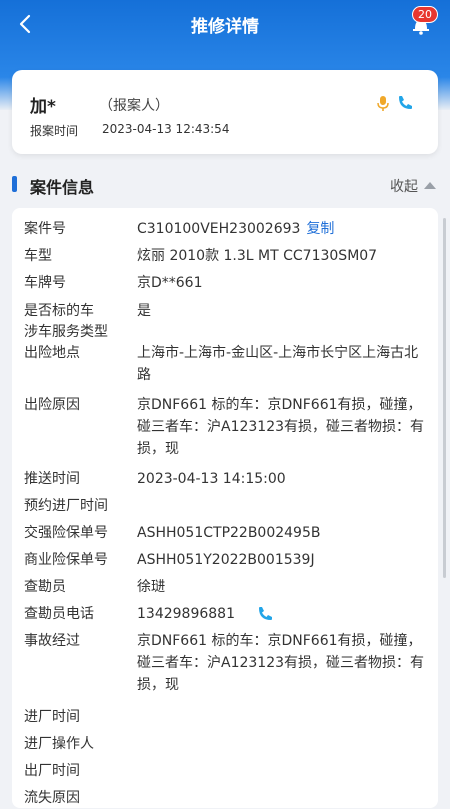  Describe the element at coordinates (43, 107) in the screenshot. I see `reporter-name: 加*` at that location.